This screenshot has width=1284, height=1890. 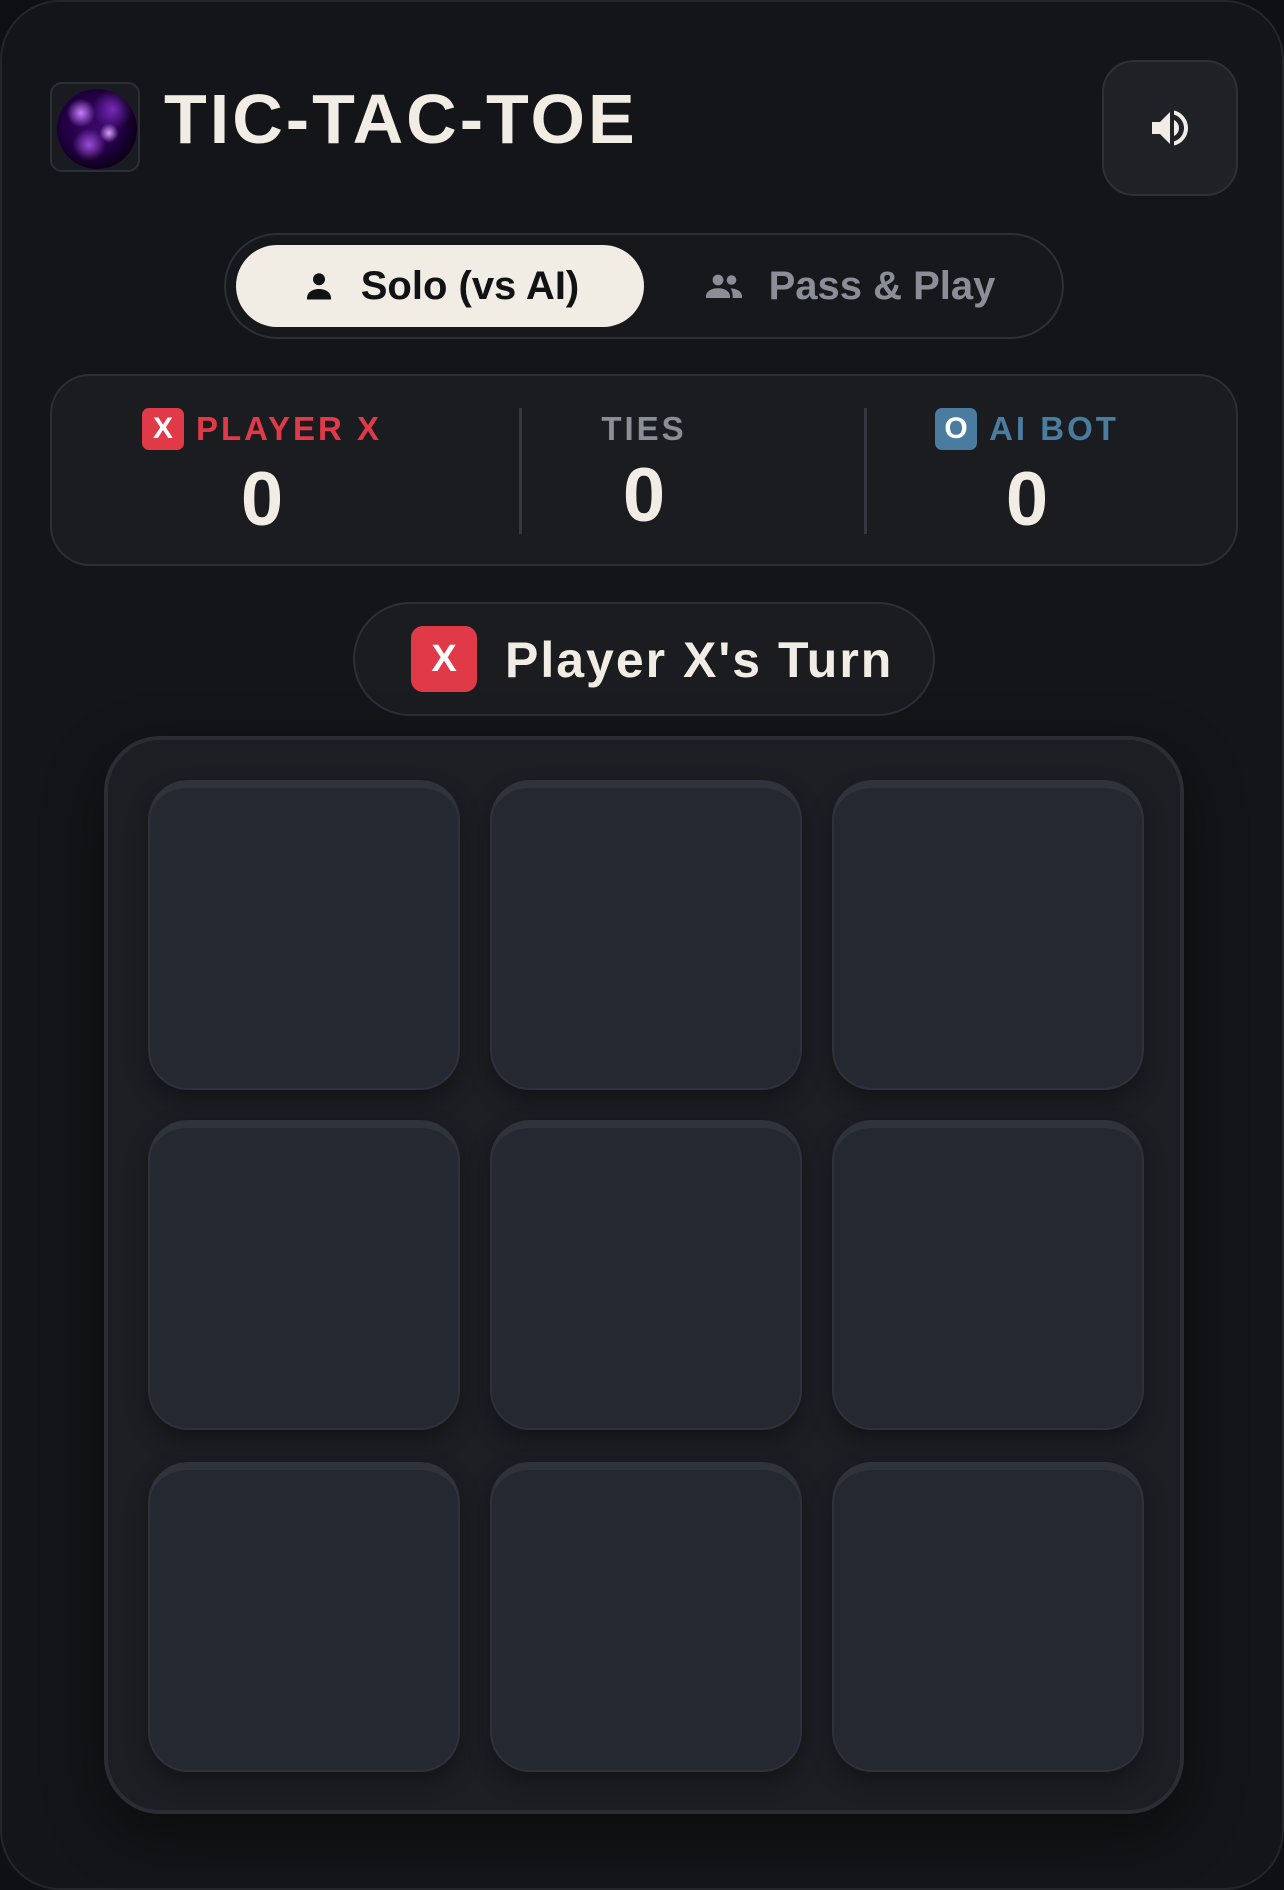 What do you see at coordinates (644, 128) in the screenshot?
I see `header: TIC-TAC-TOE` at bounding box center [644, 128].